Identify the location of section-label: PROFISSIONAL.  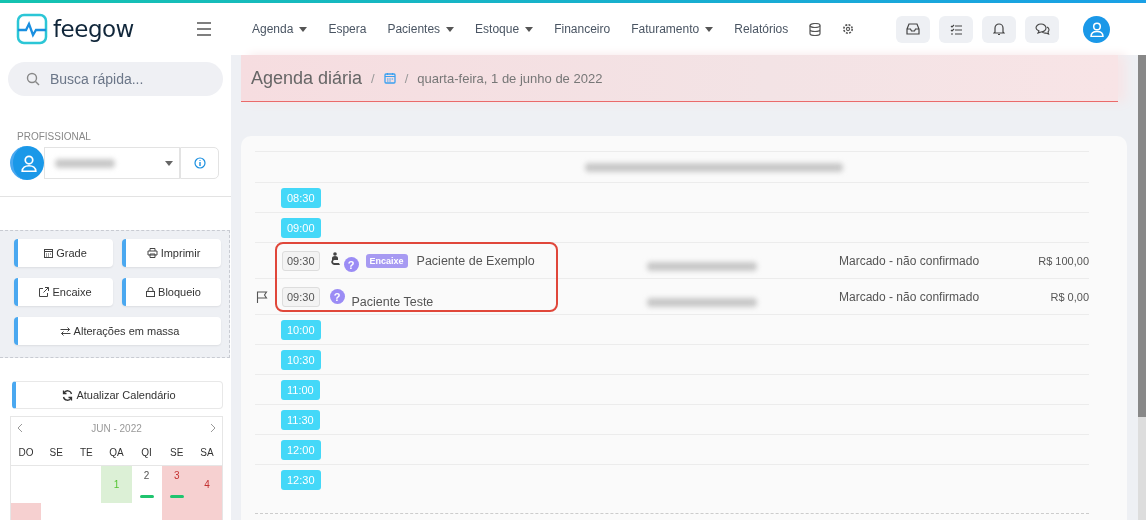
(54, 136).